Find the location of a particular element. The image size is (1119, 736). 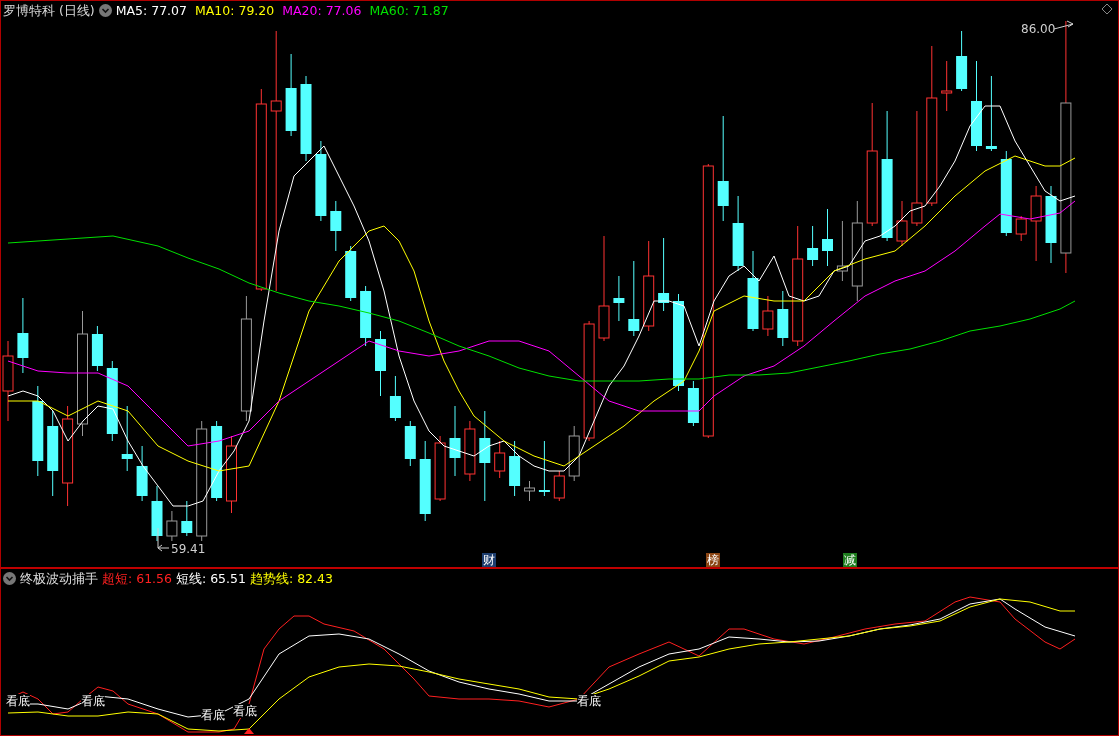

indicator-value: MA20: 77.06 is located at coordinates (322, 10).